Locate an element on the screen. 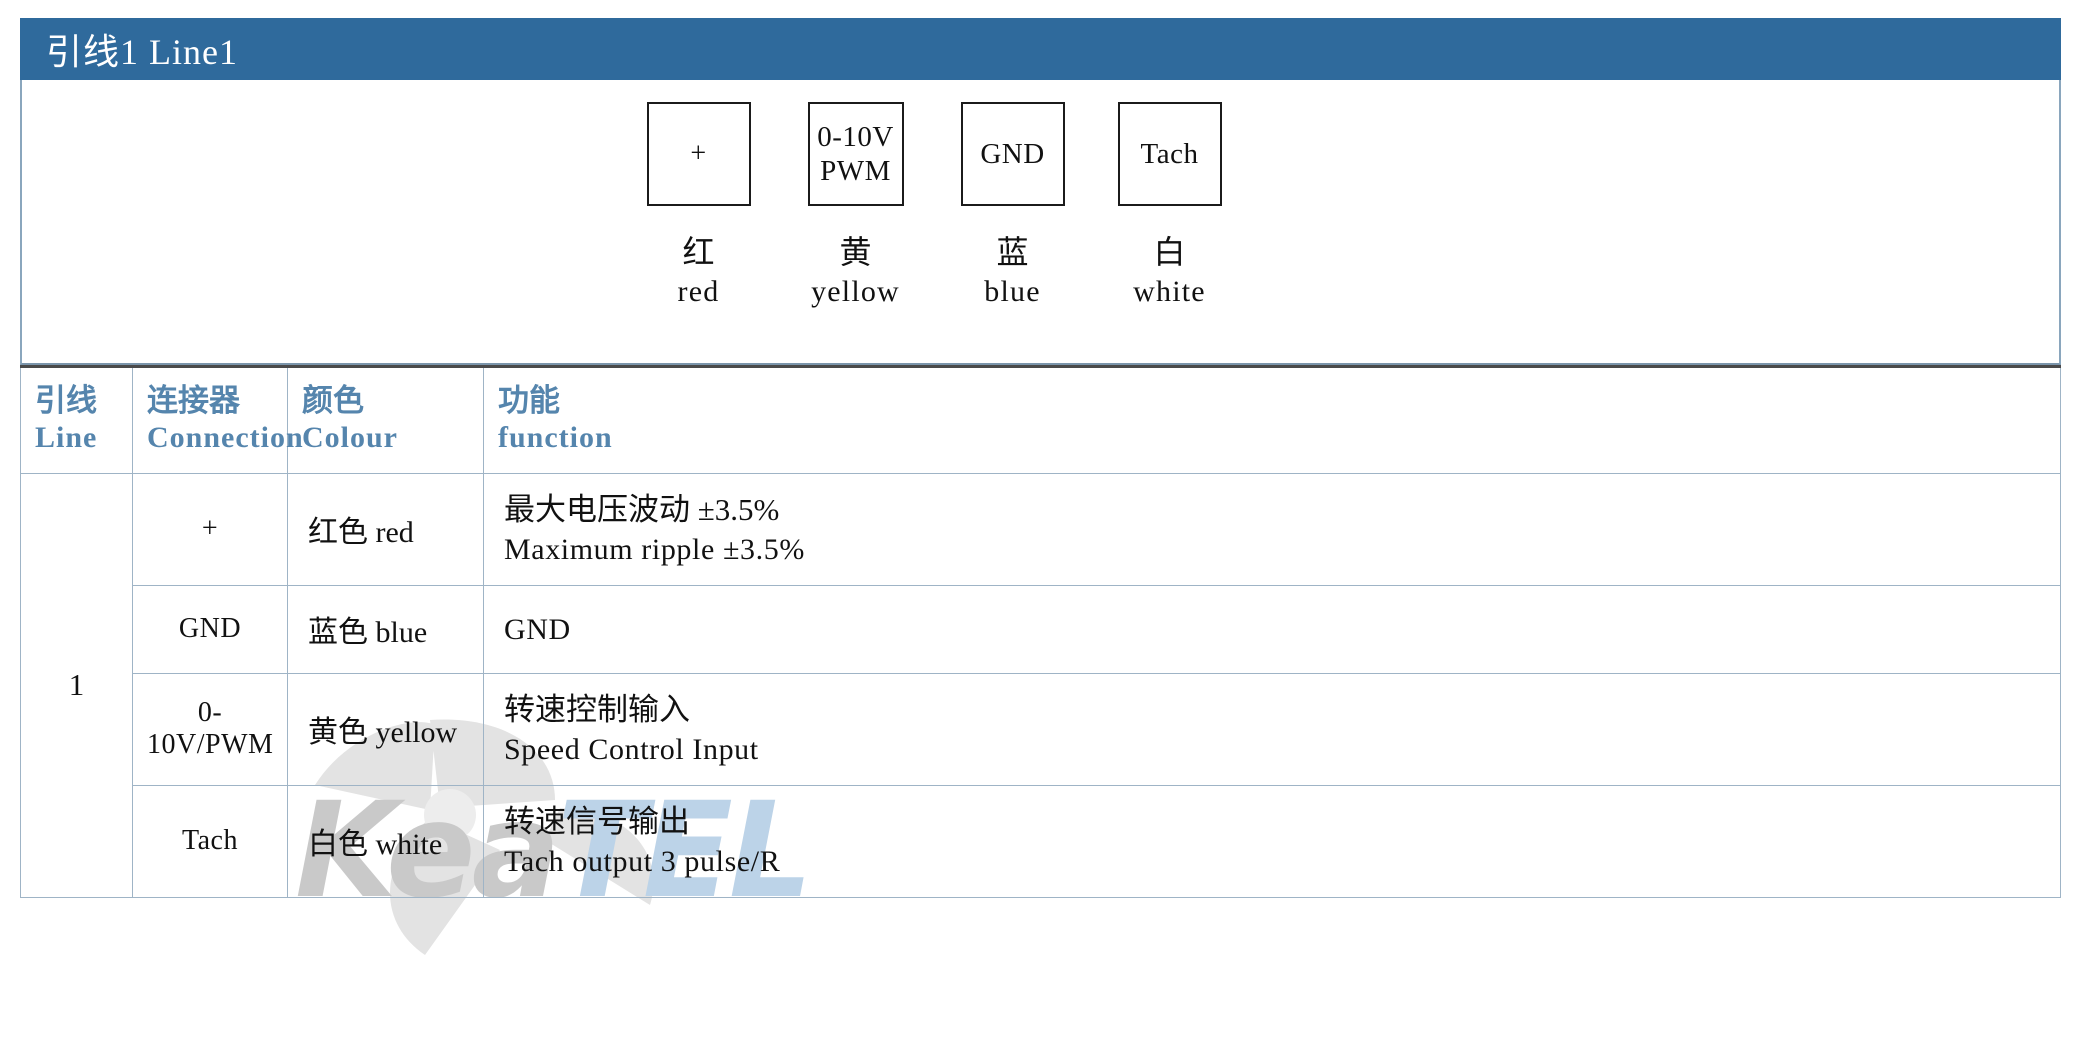  cell-colour-red: 红色 red is located at coordinates (385, 529).